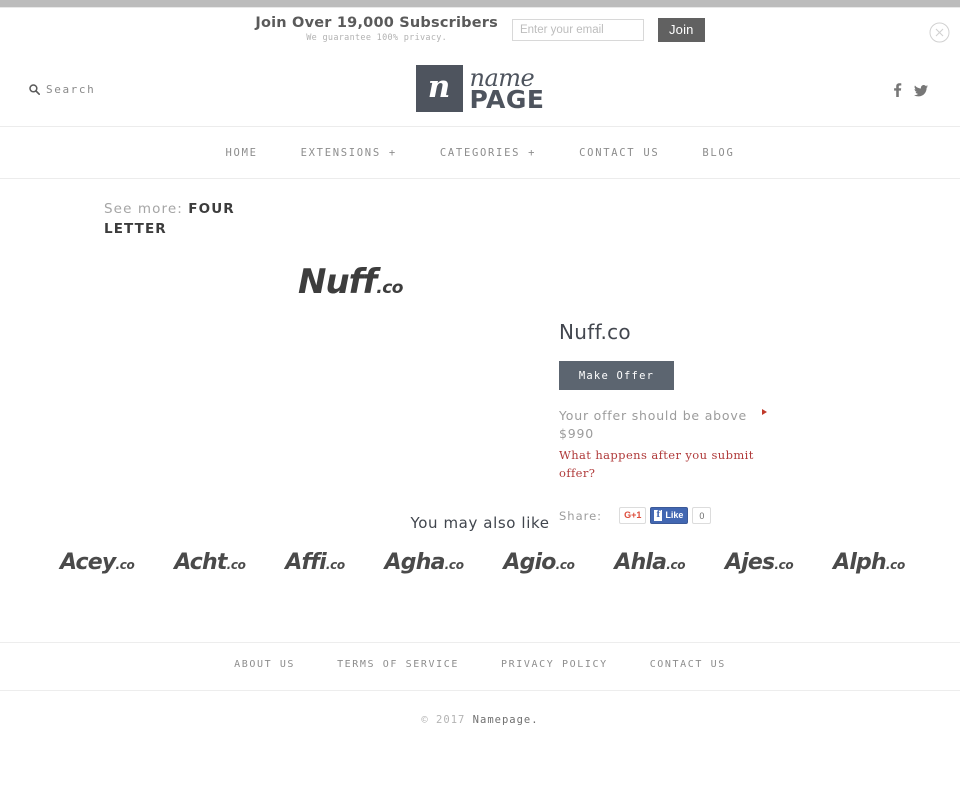 The width and height of the screenshot is (960, 791). I want to click on nav-item-extensions: EXTENSIONS +, so click(349, 153).